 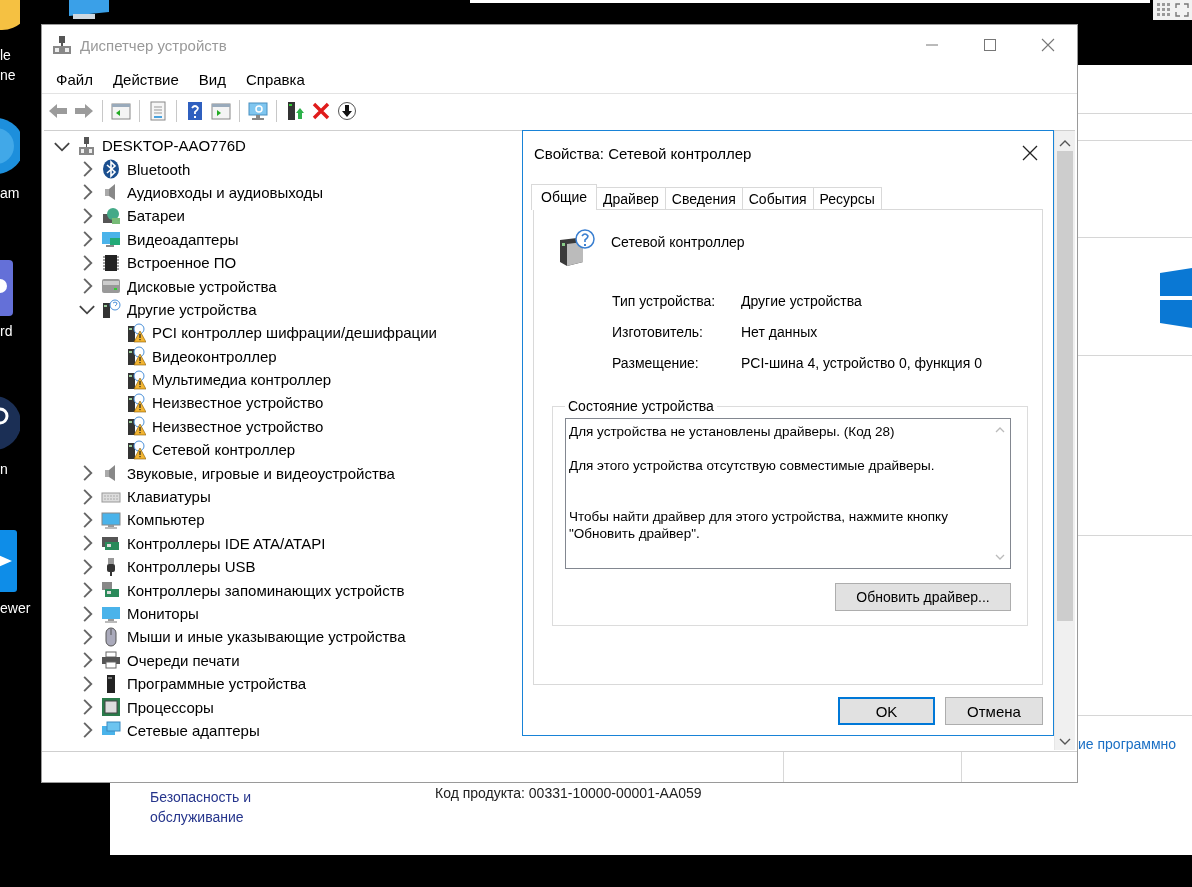 I want to click on status-message: Чтобы найти драйвер для этого устройства, нажмите кнопку "Обновить драйвер"., so click(x=759, y=525).